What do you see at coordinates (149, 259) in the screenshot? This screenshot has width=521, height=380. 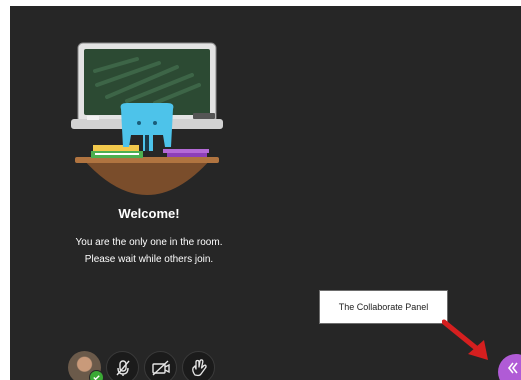 I see `welcome-line-2: Please wait while others join.` at bounding box center [149, 259].